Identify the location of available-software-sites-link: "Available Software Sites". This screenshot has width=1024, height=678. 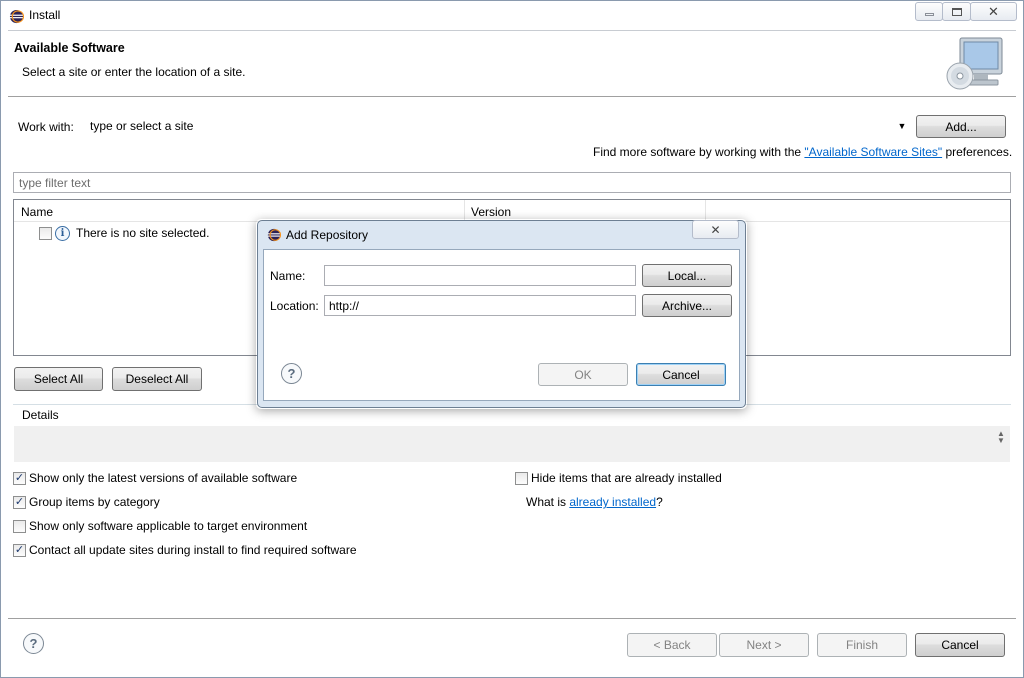
(873, 152).